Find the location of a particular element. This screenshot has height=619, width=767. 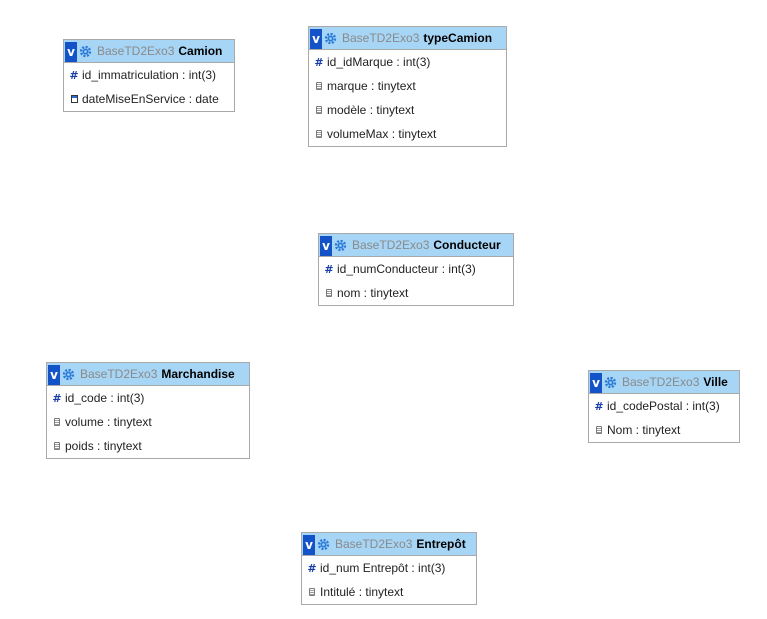

column-row: Nom : tinytext is located at coordinates (664, 430).